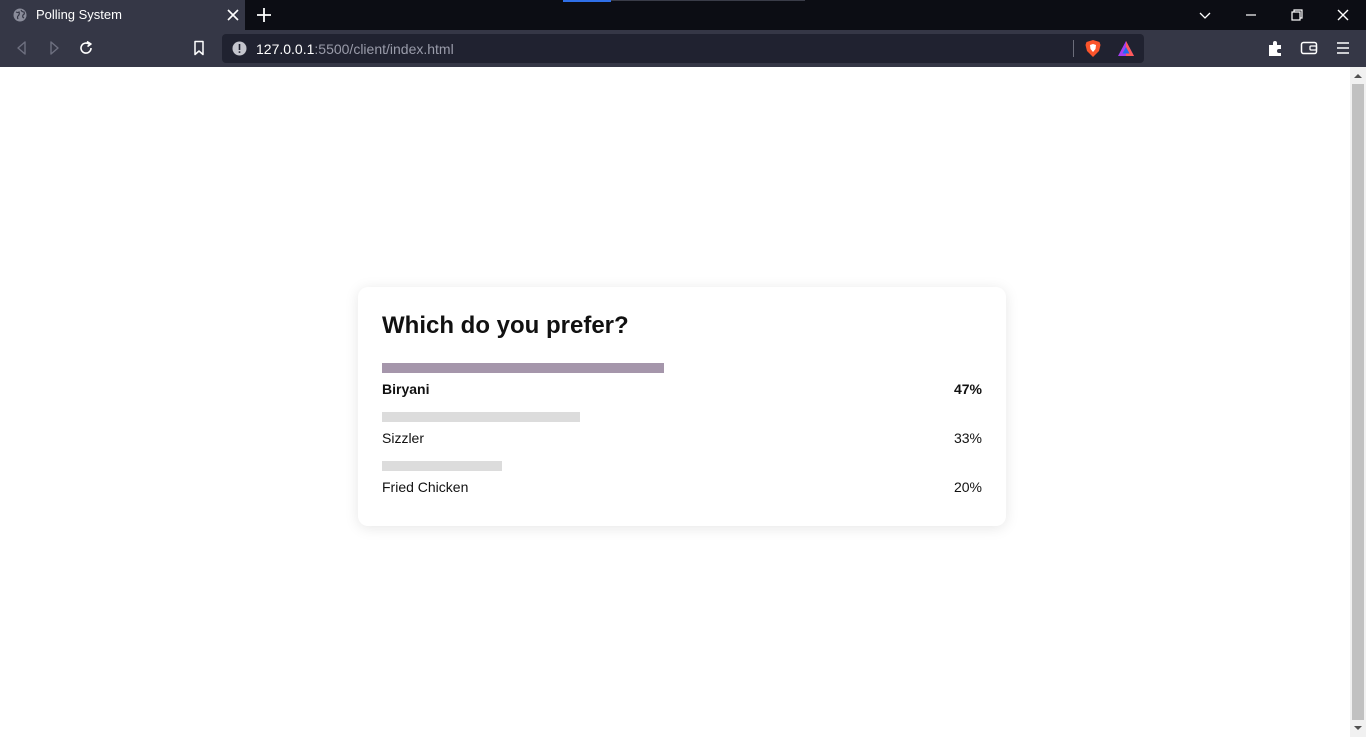  Describe the element at coordinates (967, 487) in the screenshot. I see `option-percent: 20%` at that location.